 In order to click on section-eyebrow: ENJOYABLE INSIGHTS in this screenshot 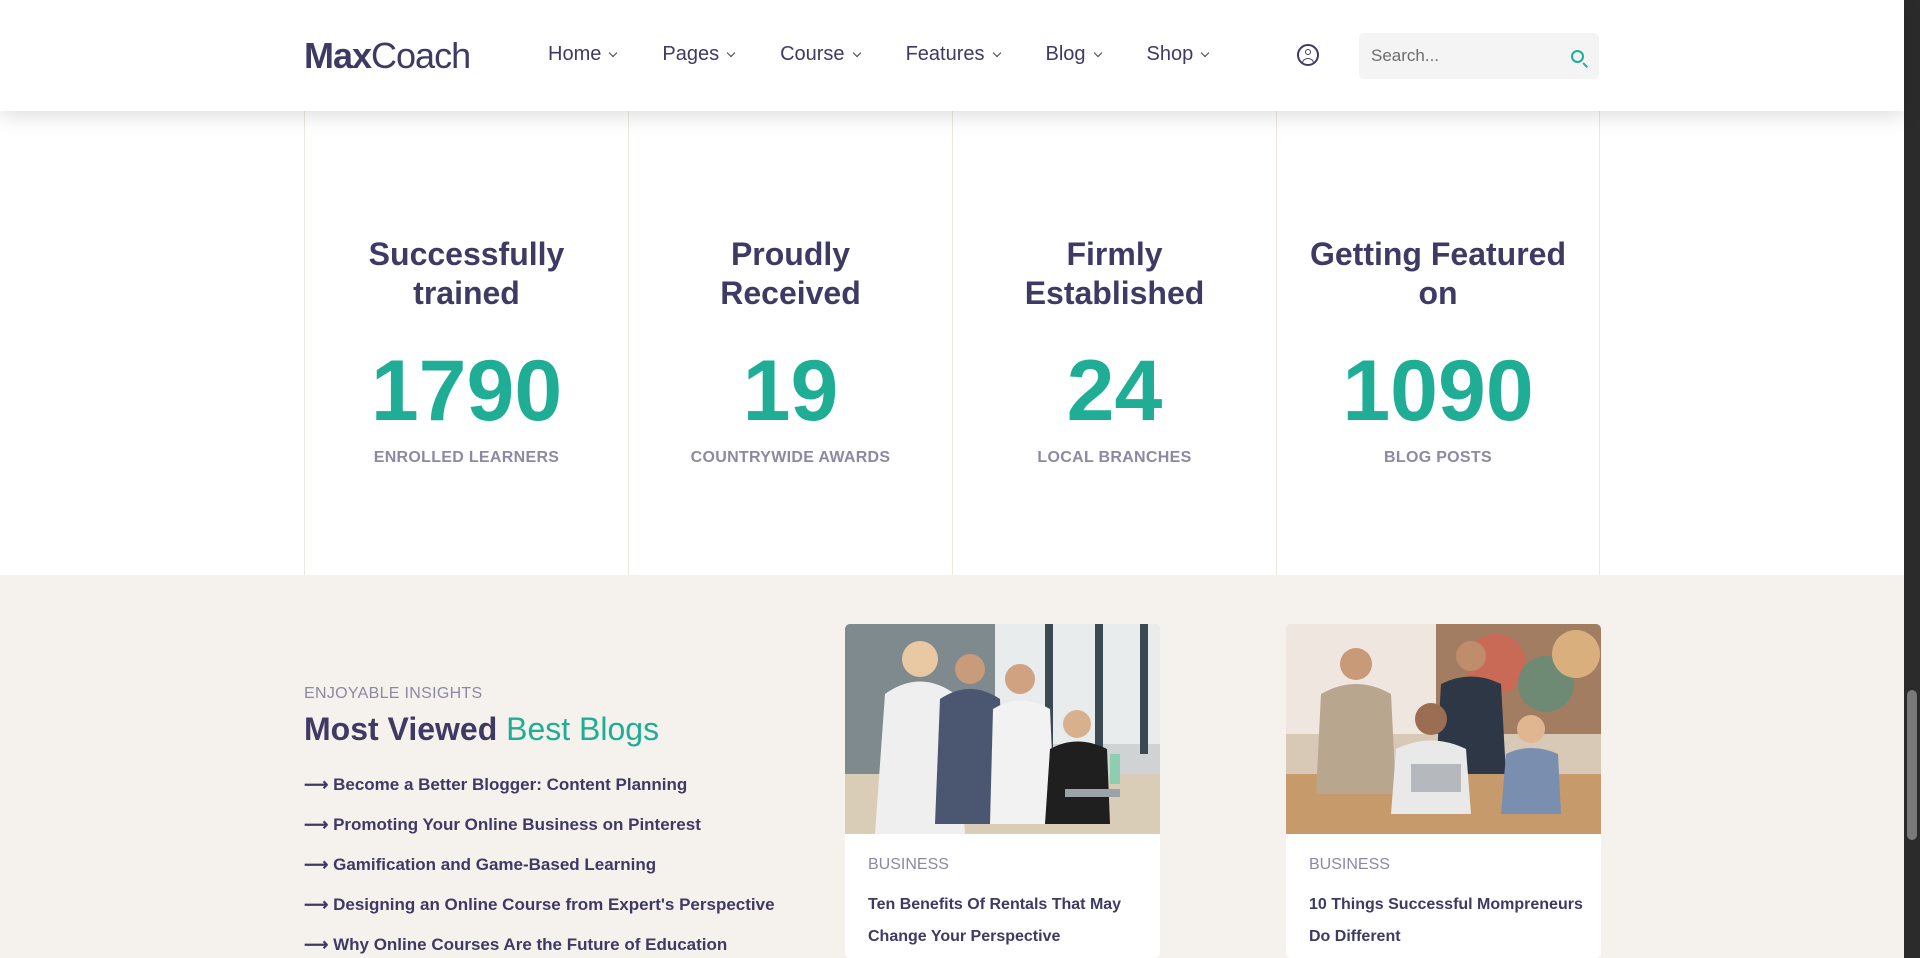, I will do `click(393, 693)`.